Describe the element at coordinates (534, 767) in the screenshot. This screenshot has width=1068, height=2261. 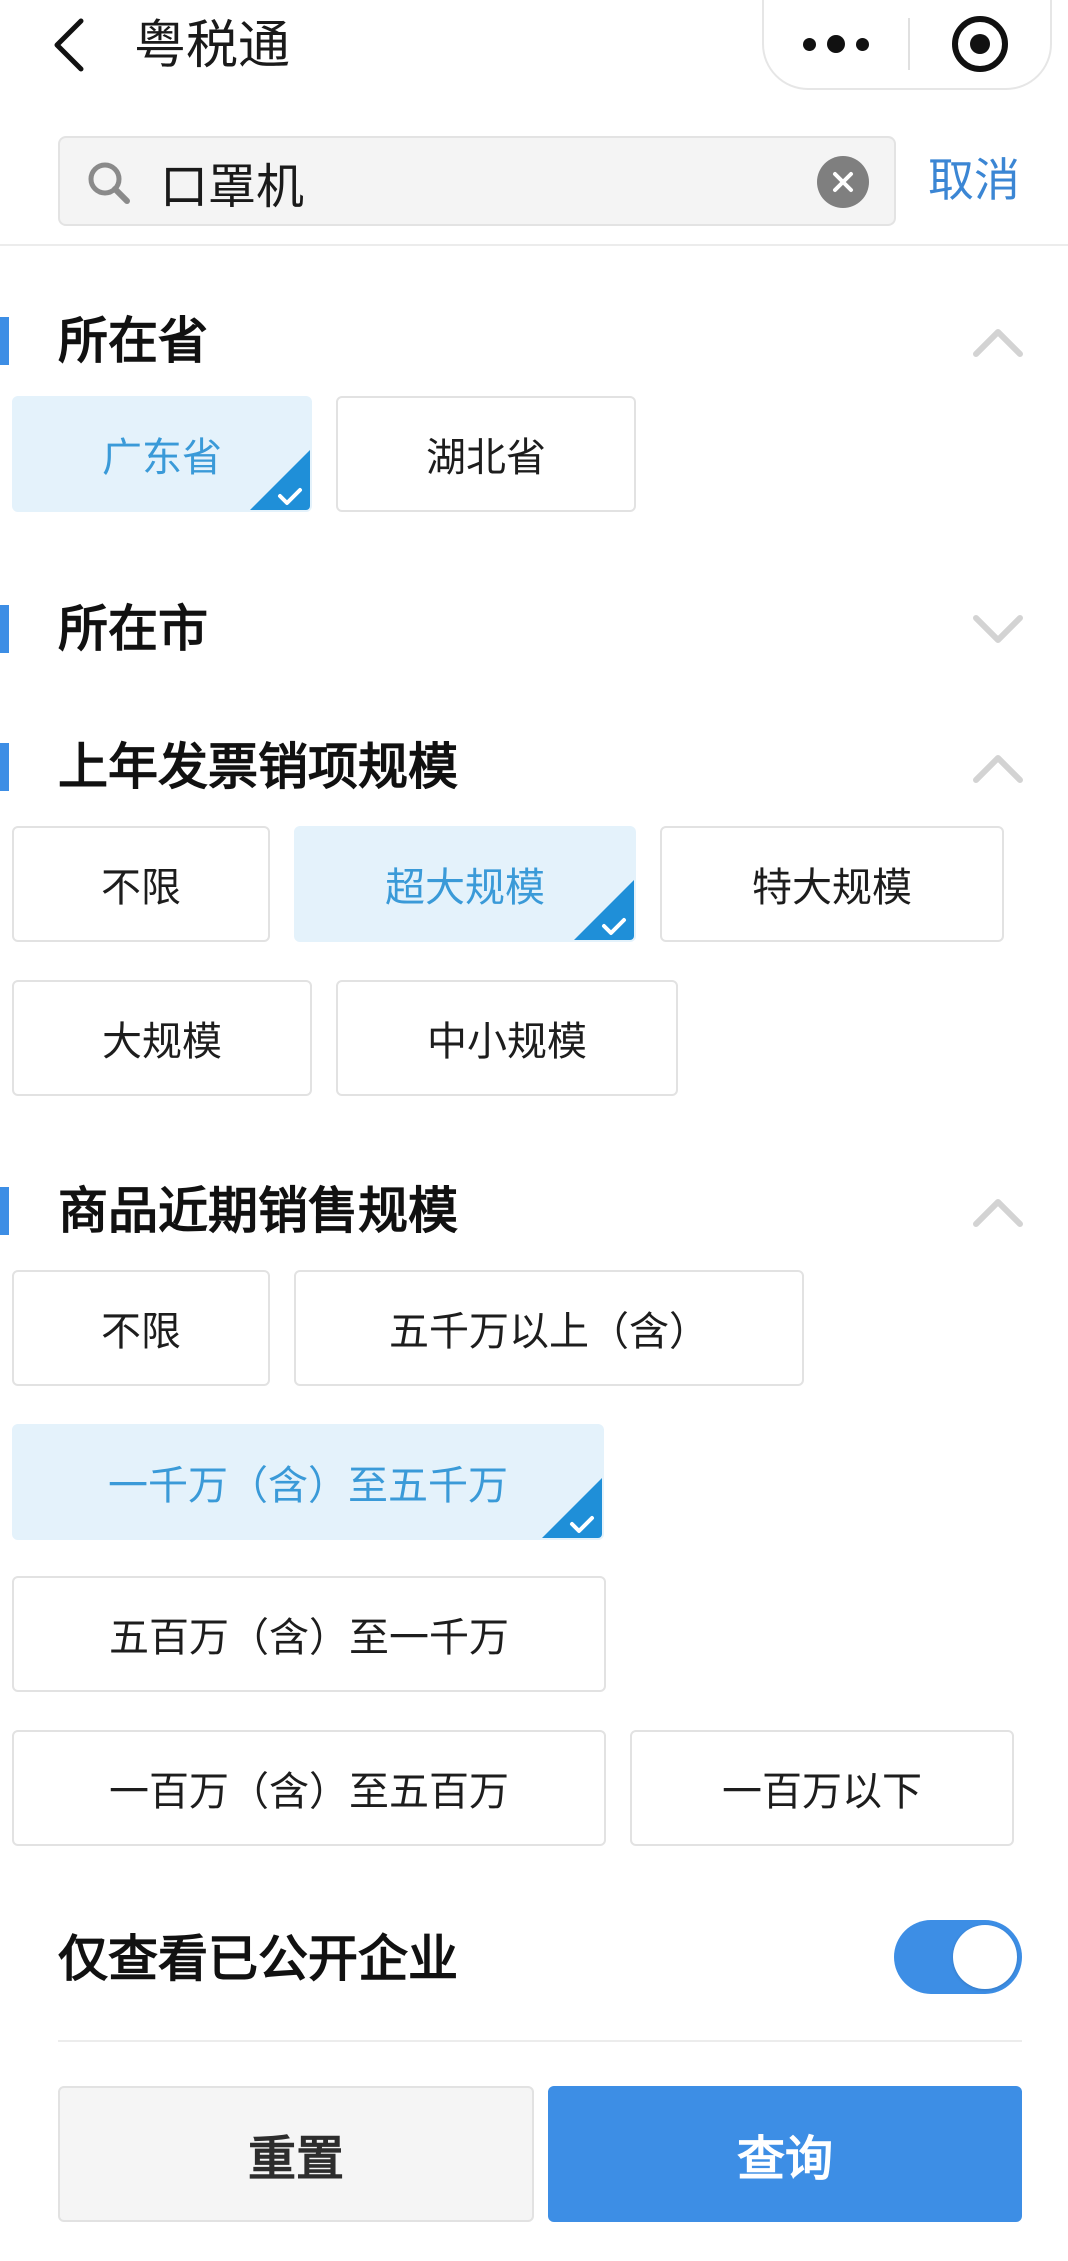
I see `section-header-invoice-scale: 上年发票销项规模` at that location.